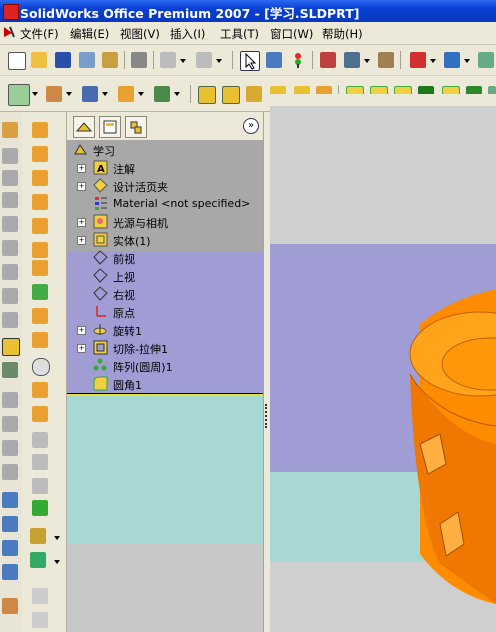  What do you see at coordinates (40, 486) in the screenshot?
I see `replace-face-icon` at bounding box center [40, 486].